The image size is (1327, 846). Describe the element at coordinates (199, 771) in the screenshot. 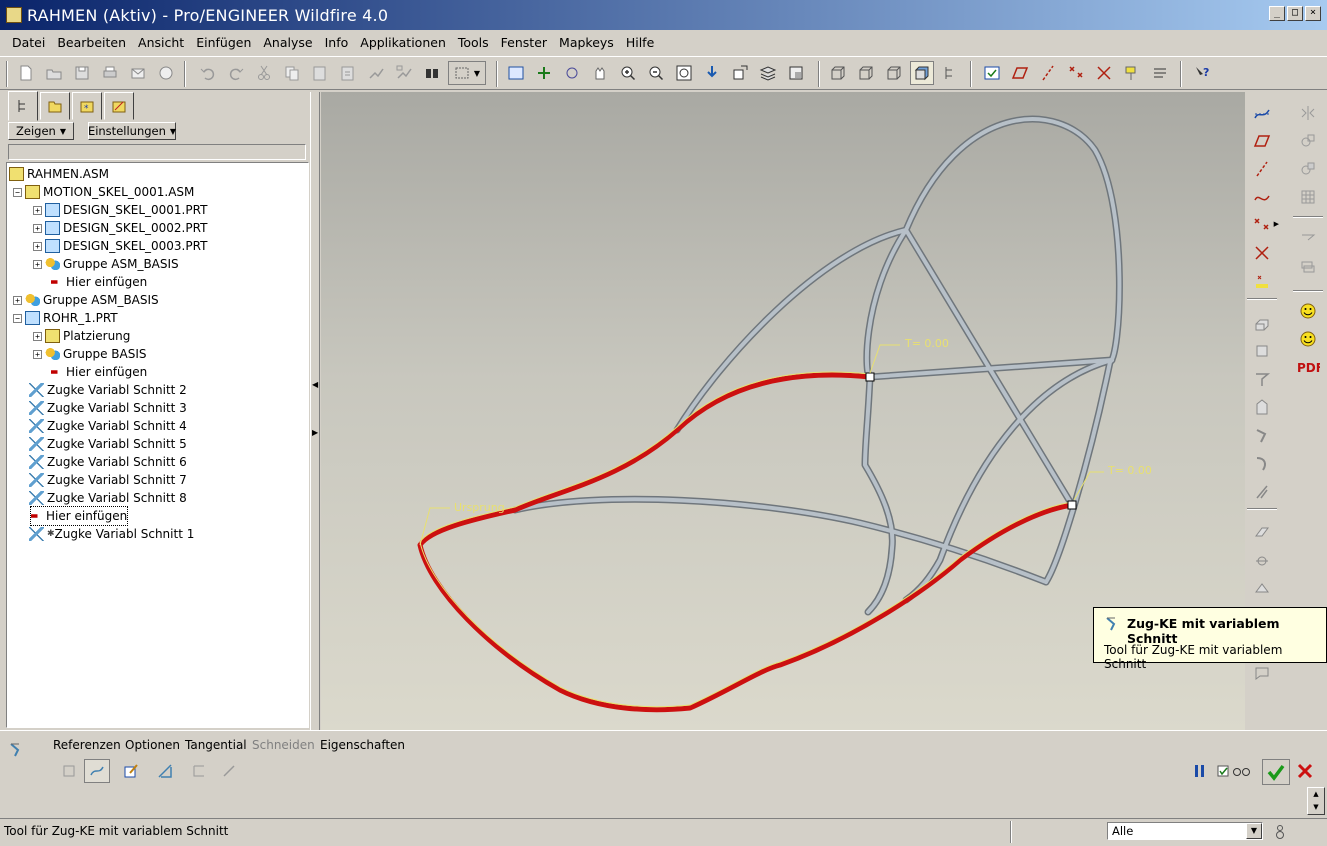

I see `thicken-icon` at that location.